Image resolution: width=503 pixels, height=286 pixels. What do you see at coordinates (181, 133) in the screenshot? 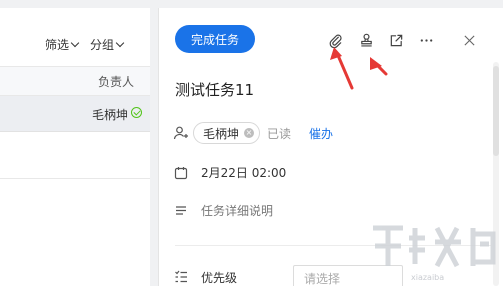
I see `add-user-icon` at bounding box center [181, 133].